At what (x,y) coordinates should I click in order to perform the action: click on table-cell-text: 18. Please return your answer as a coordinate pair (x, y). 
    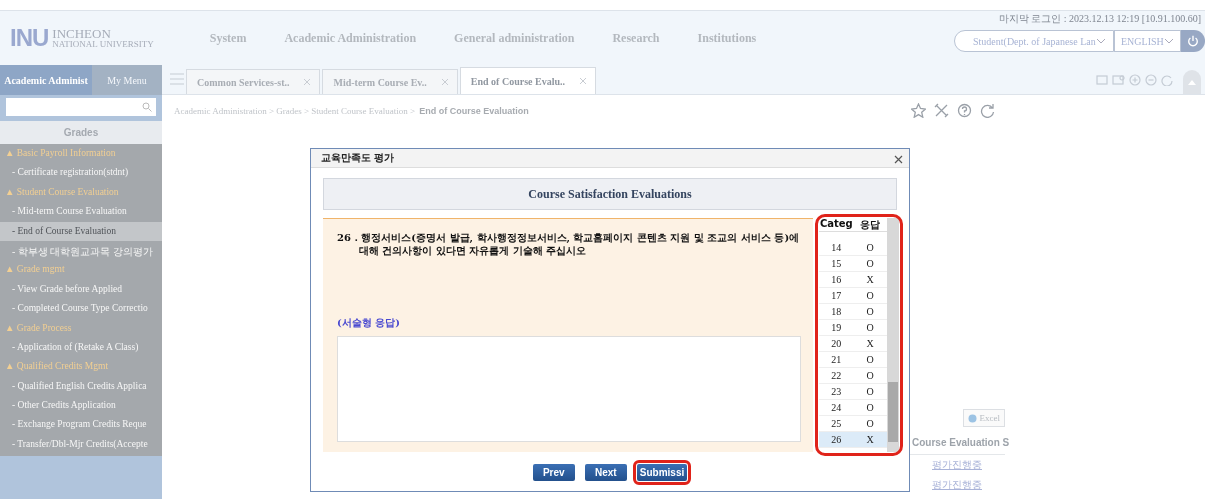
    Looking at the image, I should click on (836, 312).